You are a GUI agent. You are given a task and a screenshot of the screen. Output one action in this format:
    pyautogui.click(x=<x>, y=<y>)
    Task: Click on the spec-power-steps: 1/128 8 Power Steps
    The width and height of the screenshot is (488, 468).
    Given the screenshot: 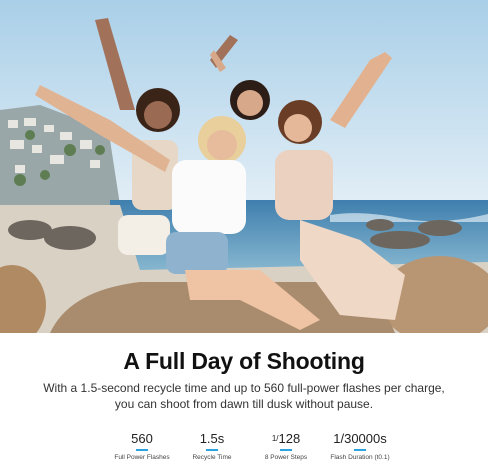 What is the action you would take?
    pyautogui.click(x=286, y=450)
    